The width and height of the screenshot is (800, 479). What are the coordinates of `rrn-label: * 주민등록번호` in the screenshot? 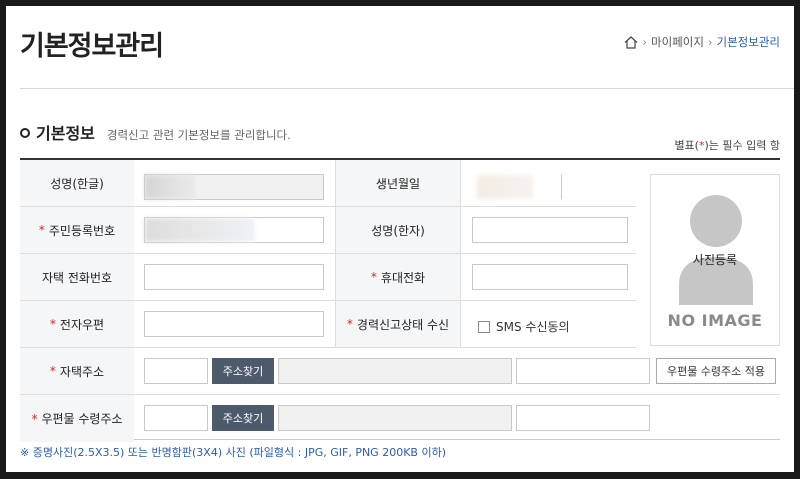 It's located at (77, 230).